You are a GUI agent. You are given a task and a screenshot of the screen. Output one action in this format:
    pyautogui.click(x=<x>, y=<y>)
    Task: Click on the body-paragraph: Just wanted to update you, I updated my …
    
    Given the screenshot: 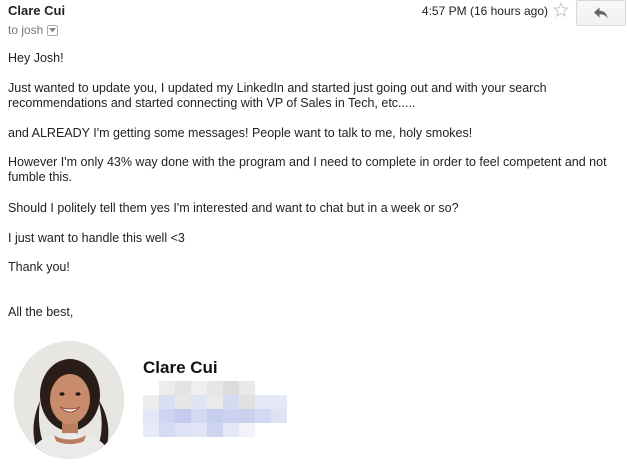 What is the action you would take?
    pyautogui.click(x=277, y=95)
    